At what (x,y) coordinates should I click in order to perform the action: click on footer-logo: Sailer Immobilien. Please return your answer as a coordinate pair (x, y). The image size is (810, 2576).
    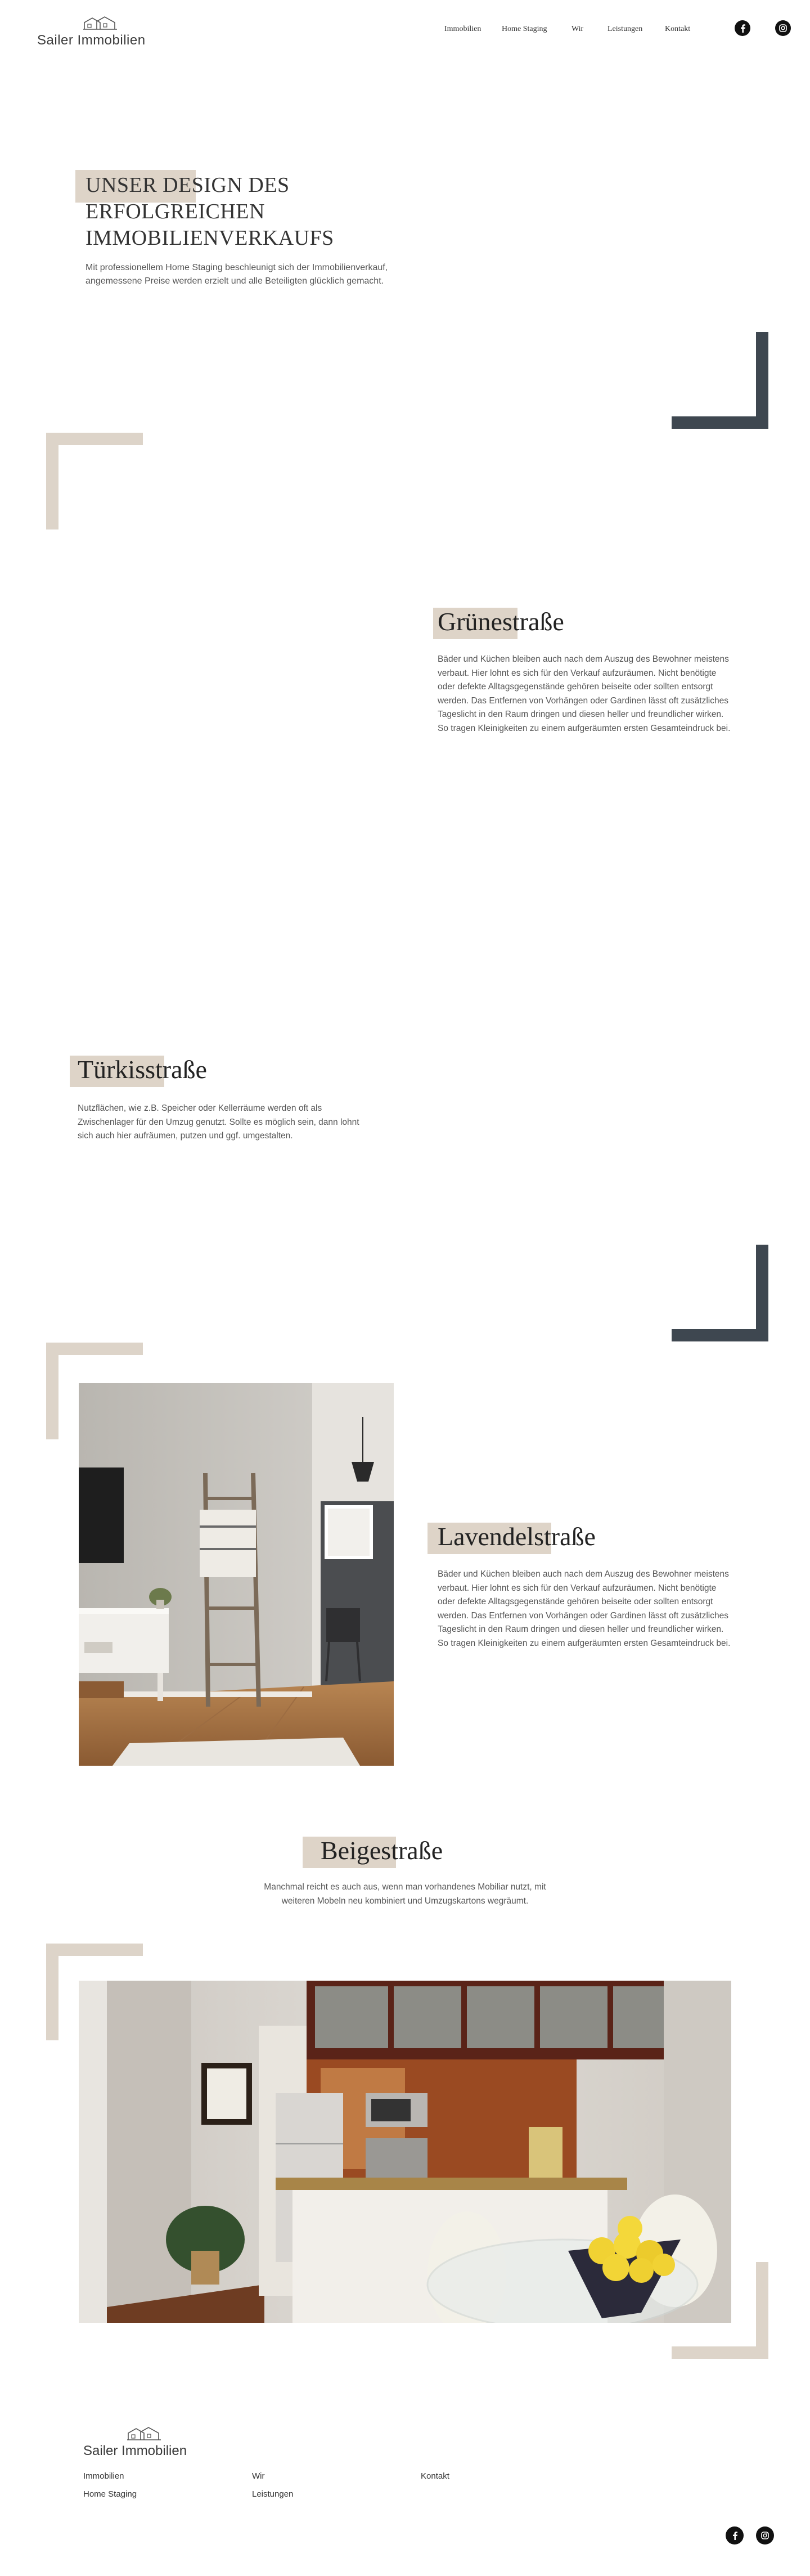
    Looking at the image, I should click on (150, 2443).